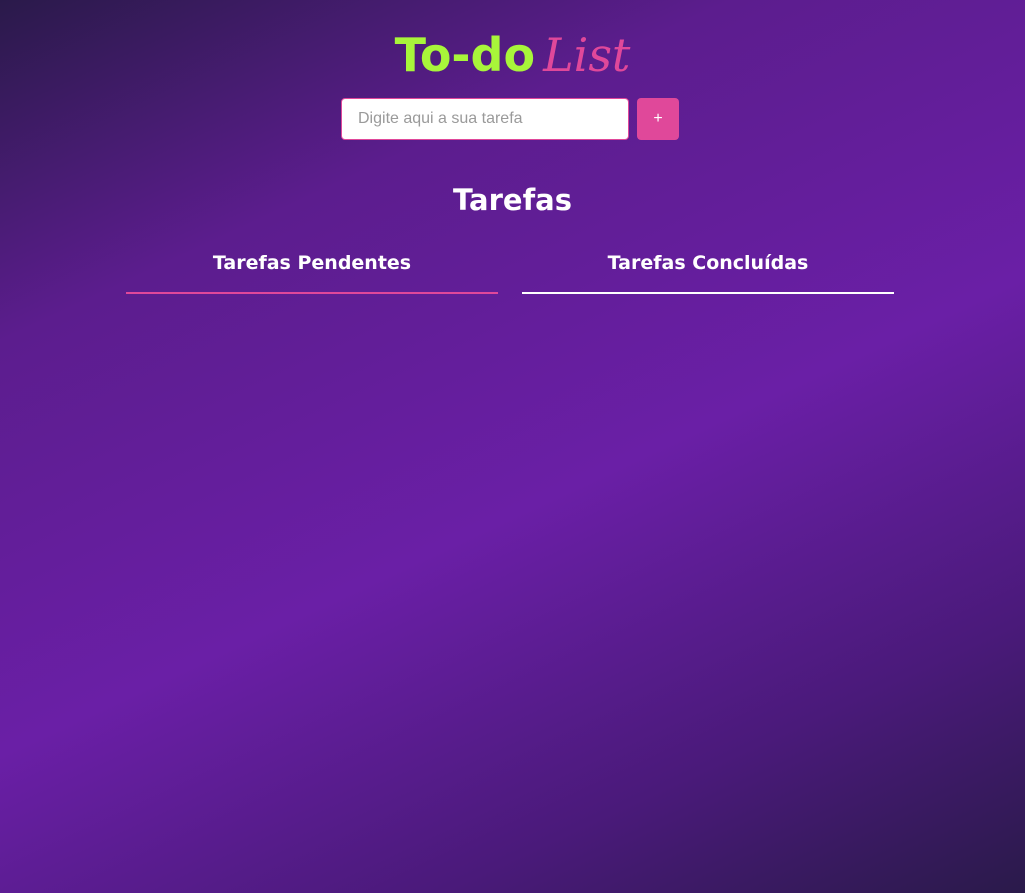  What do you see at coordinates (312, 271) in the screenshot?
I see `tab-pending-tasks: Tarefas Pendentes` at bounding box center [312, 271].